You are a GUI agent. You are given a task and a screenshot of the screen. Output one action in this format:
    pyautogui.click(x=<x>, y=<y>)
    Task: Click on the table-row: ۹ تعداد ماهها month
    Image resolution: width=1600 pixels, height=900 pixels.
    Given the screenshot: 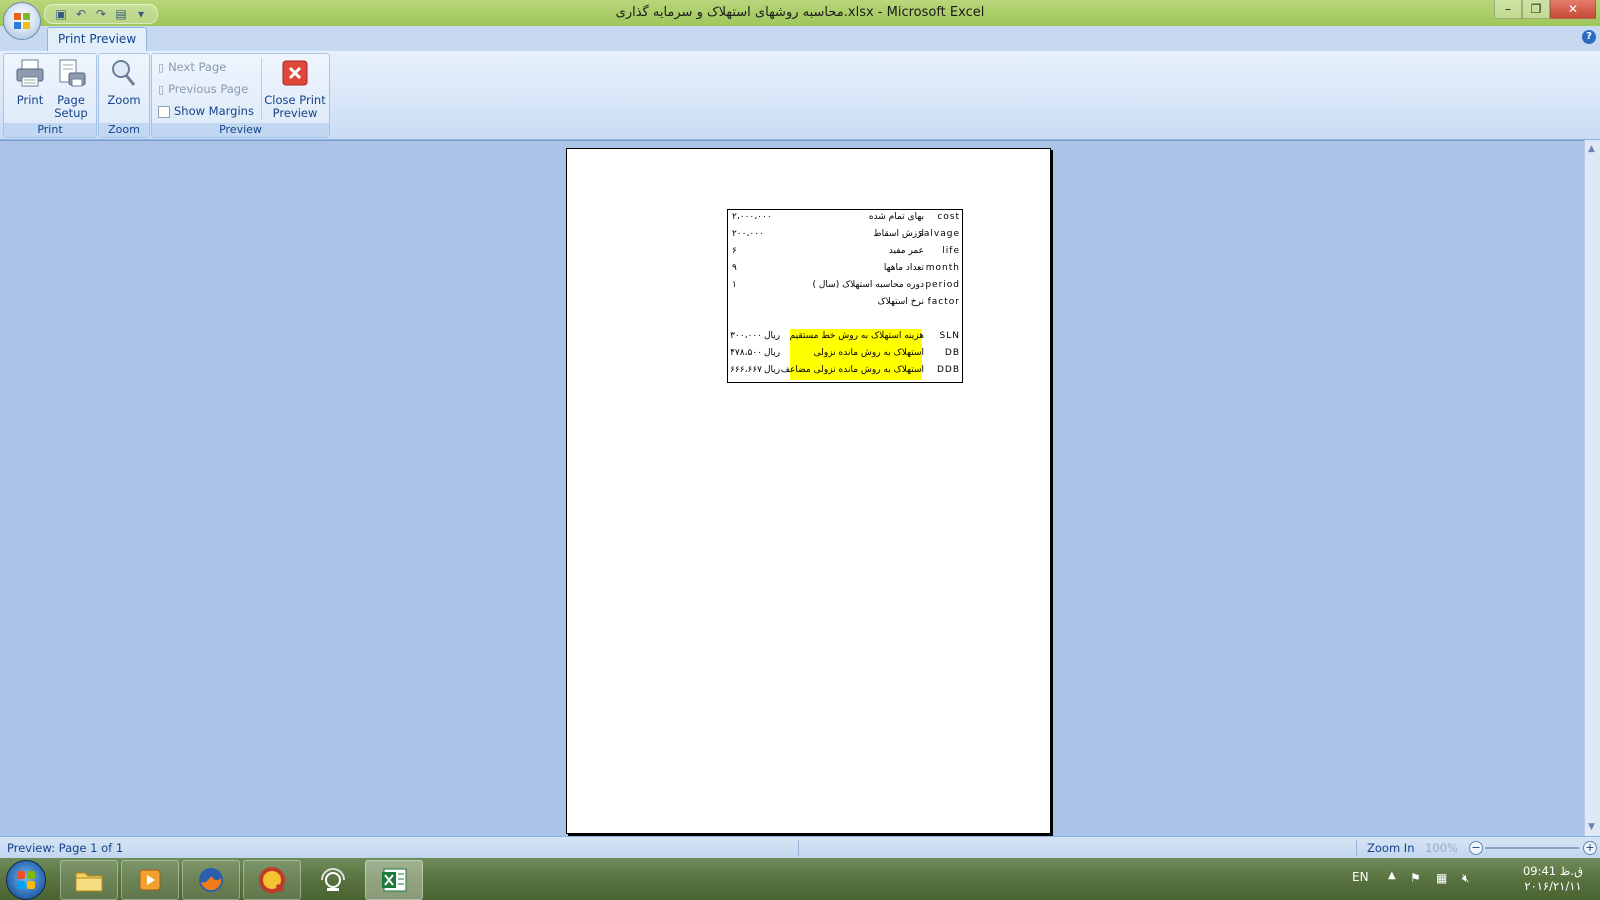 What is the action you would take?
    pyautogui.click(x=845, y=269)
    